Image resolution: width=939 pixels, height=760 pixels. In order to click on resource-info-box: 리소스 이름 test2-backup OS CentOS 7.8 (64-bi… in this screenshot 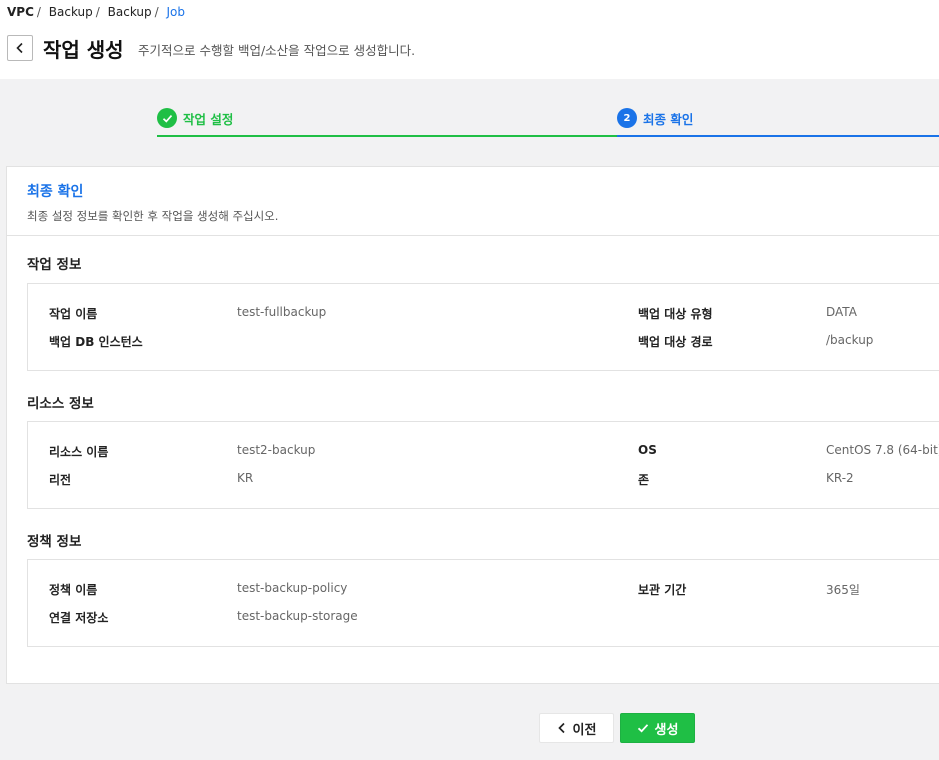, I will do `click(483, 465)`.